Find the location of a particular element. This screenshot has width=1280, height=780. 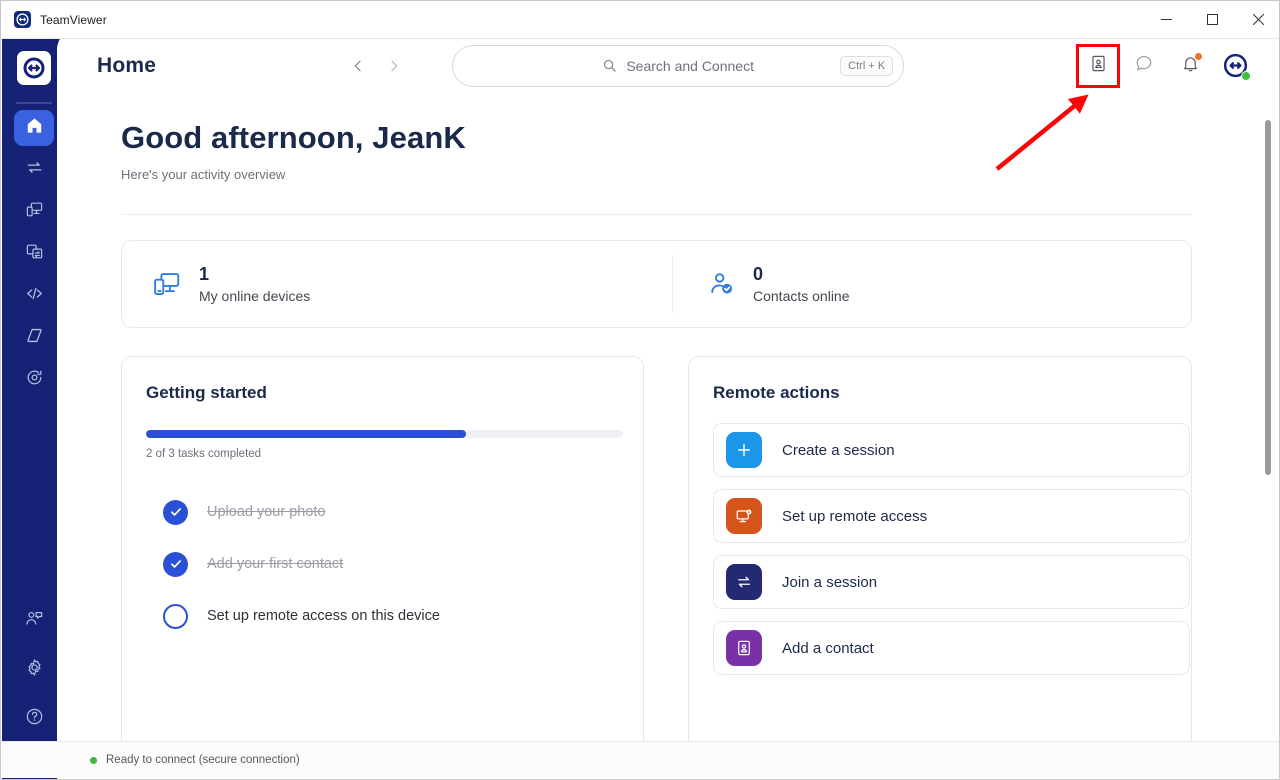

monitor-gear-icon is located at coordinates (744, 516).